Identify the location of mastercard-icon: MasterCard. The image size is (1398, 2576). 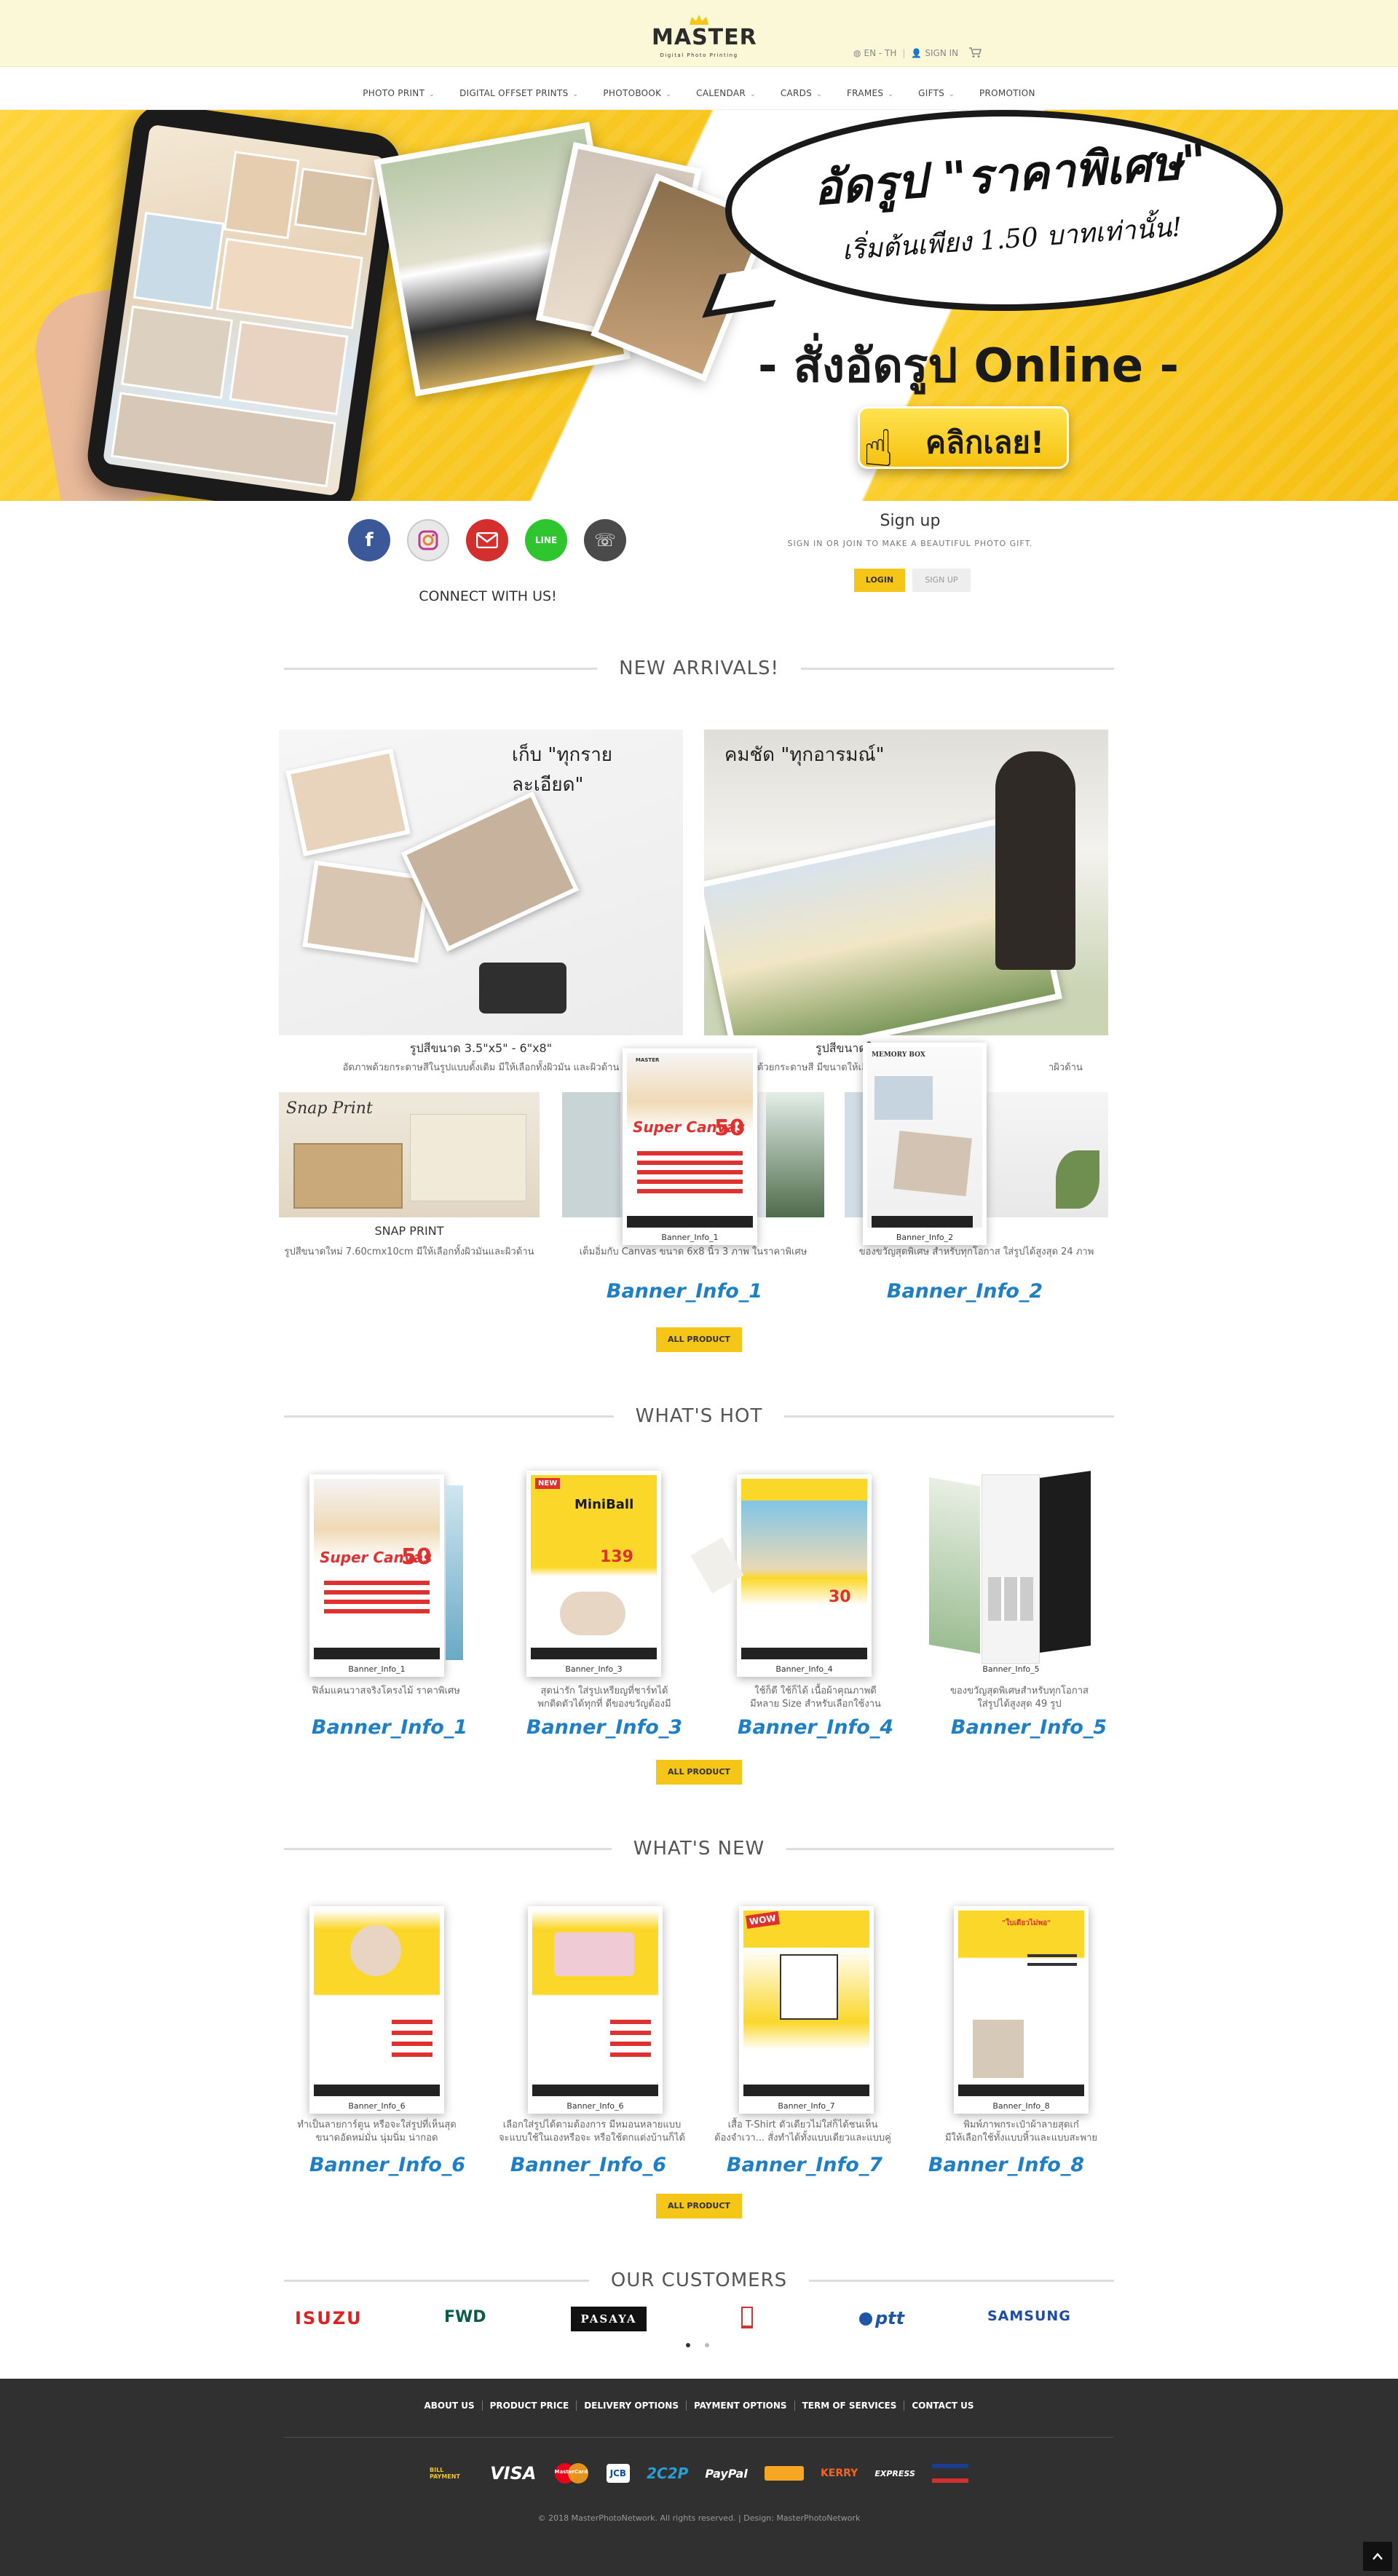
(571, 2474).